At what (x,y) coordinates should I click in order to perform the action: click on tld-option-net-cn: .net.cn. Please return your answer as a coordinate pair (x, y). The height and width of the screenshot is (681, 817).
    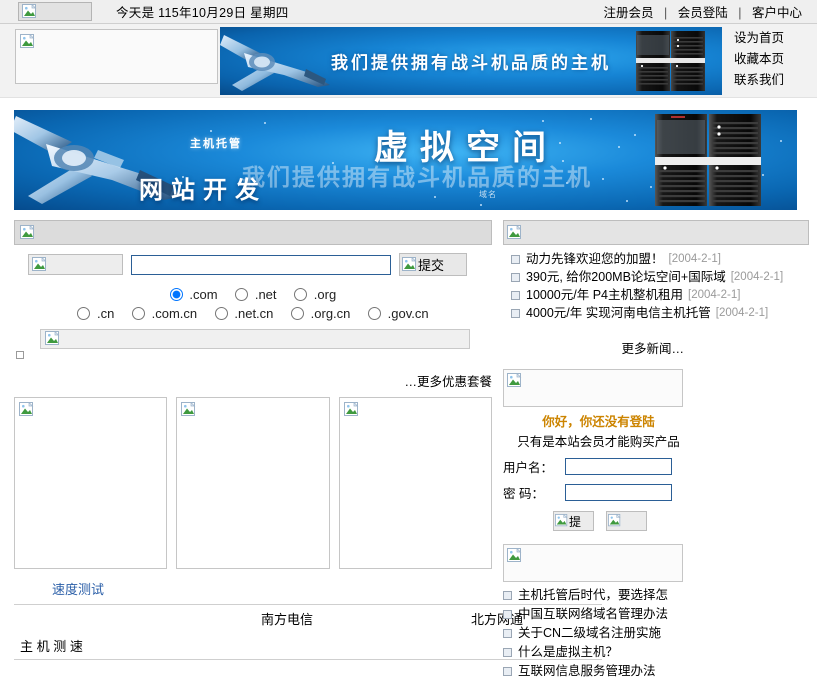
    Looking at the image, I should click on (243, 313).